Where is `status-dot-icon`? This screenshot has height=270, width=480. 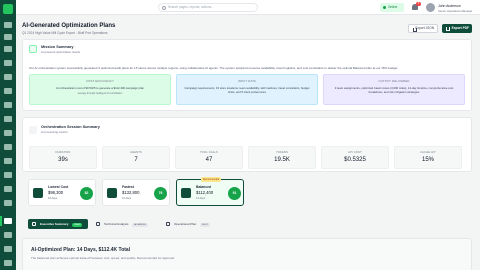
status-dot-icon is located at coordinates (384, 7).